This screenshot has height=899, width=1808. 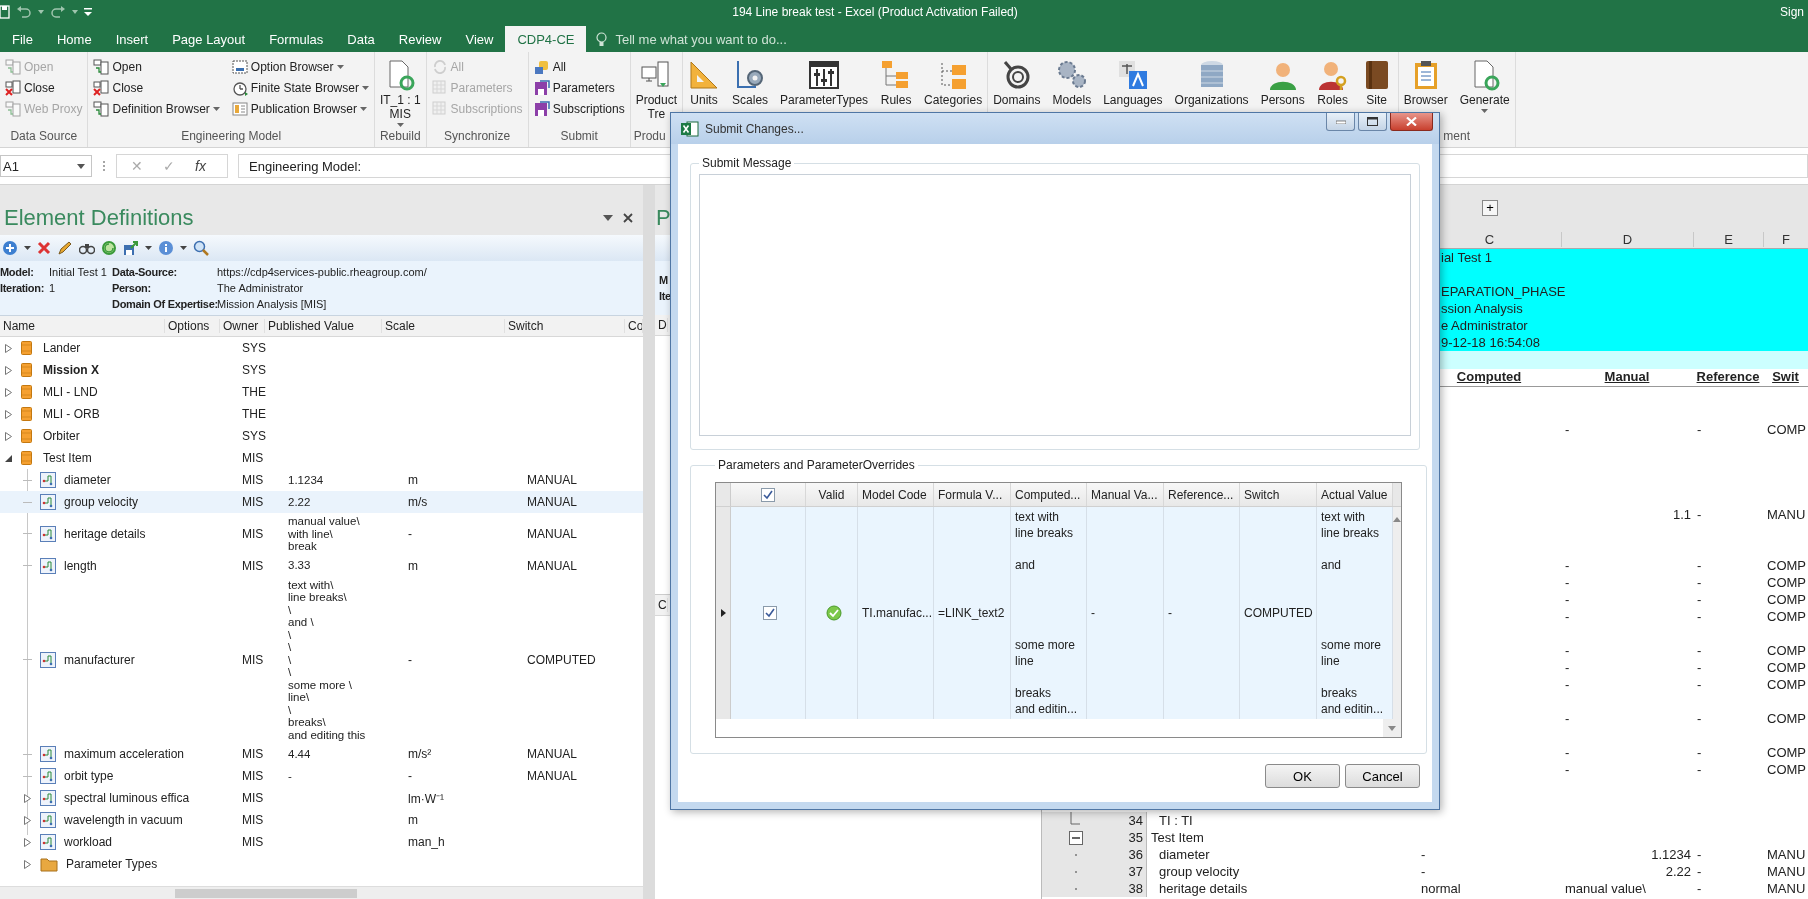 What do you see at coordinates (1199, 871) in the screenshot?
I see `sheet-cell: group velocity` at bounding box center [1199, 871].